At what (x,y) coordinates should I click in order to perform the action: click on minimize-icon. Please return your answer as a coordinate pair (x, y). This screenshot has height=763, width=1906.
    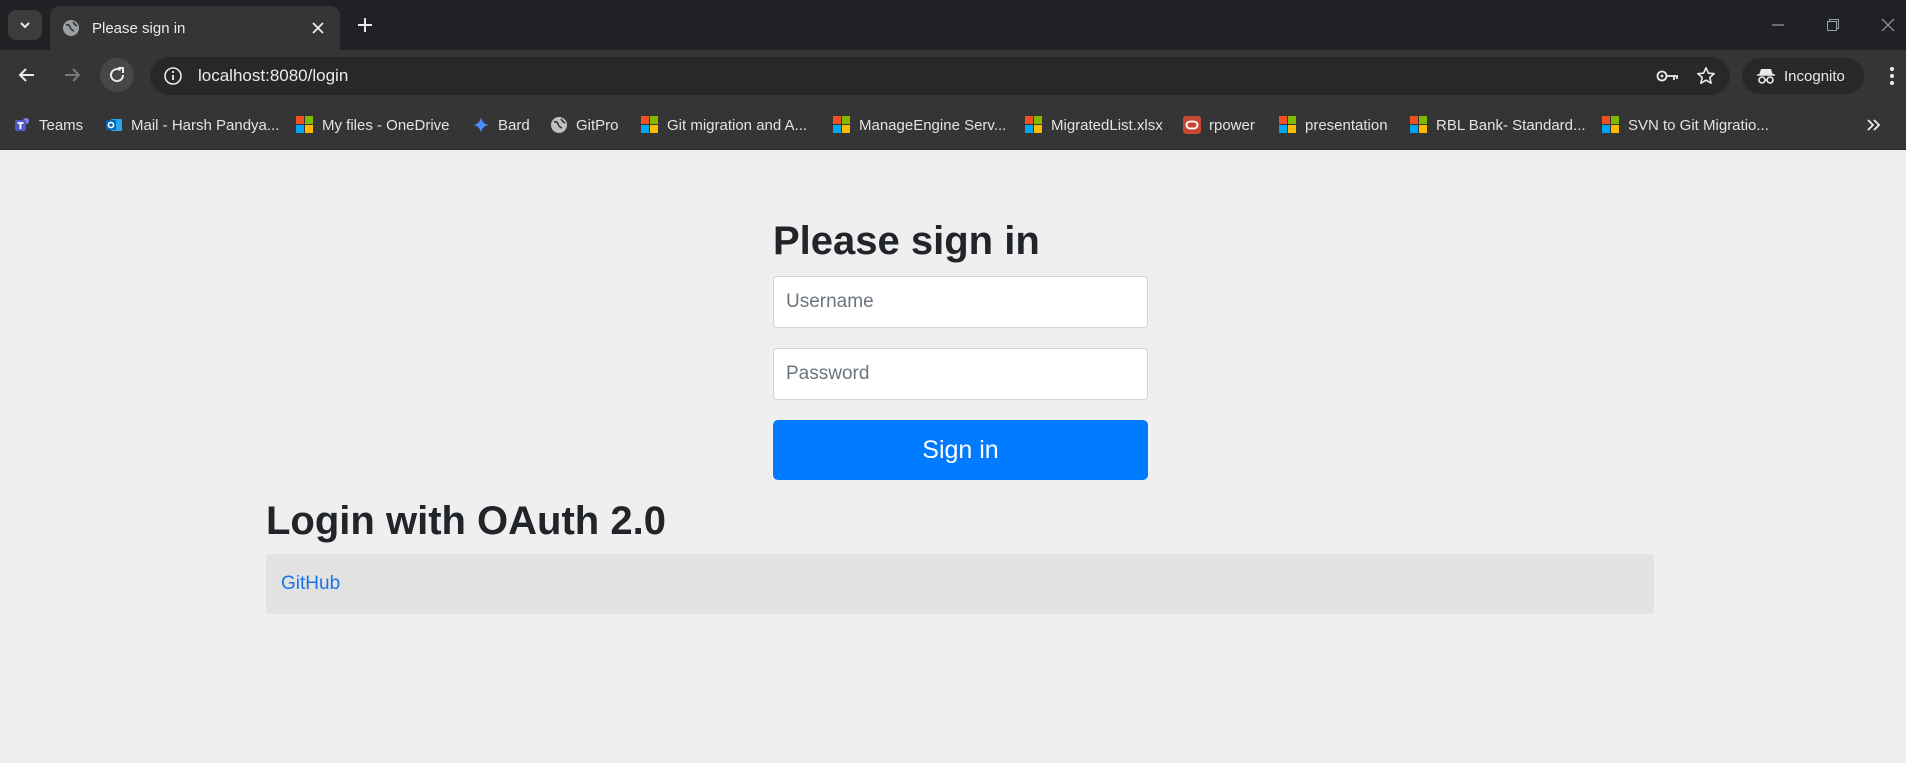
    Looking at the image, I should click on (1778, 25).